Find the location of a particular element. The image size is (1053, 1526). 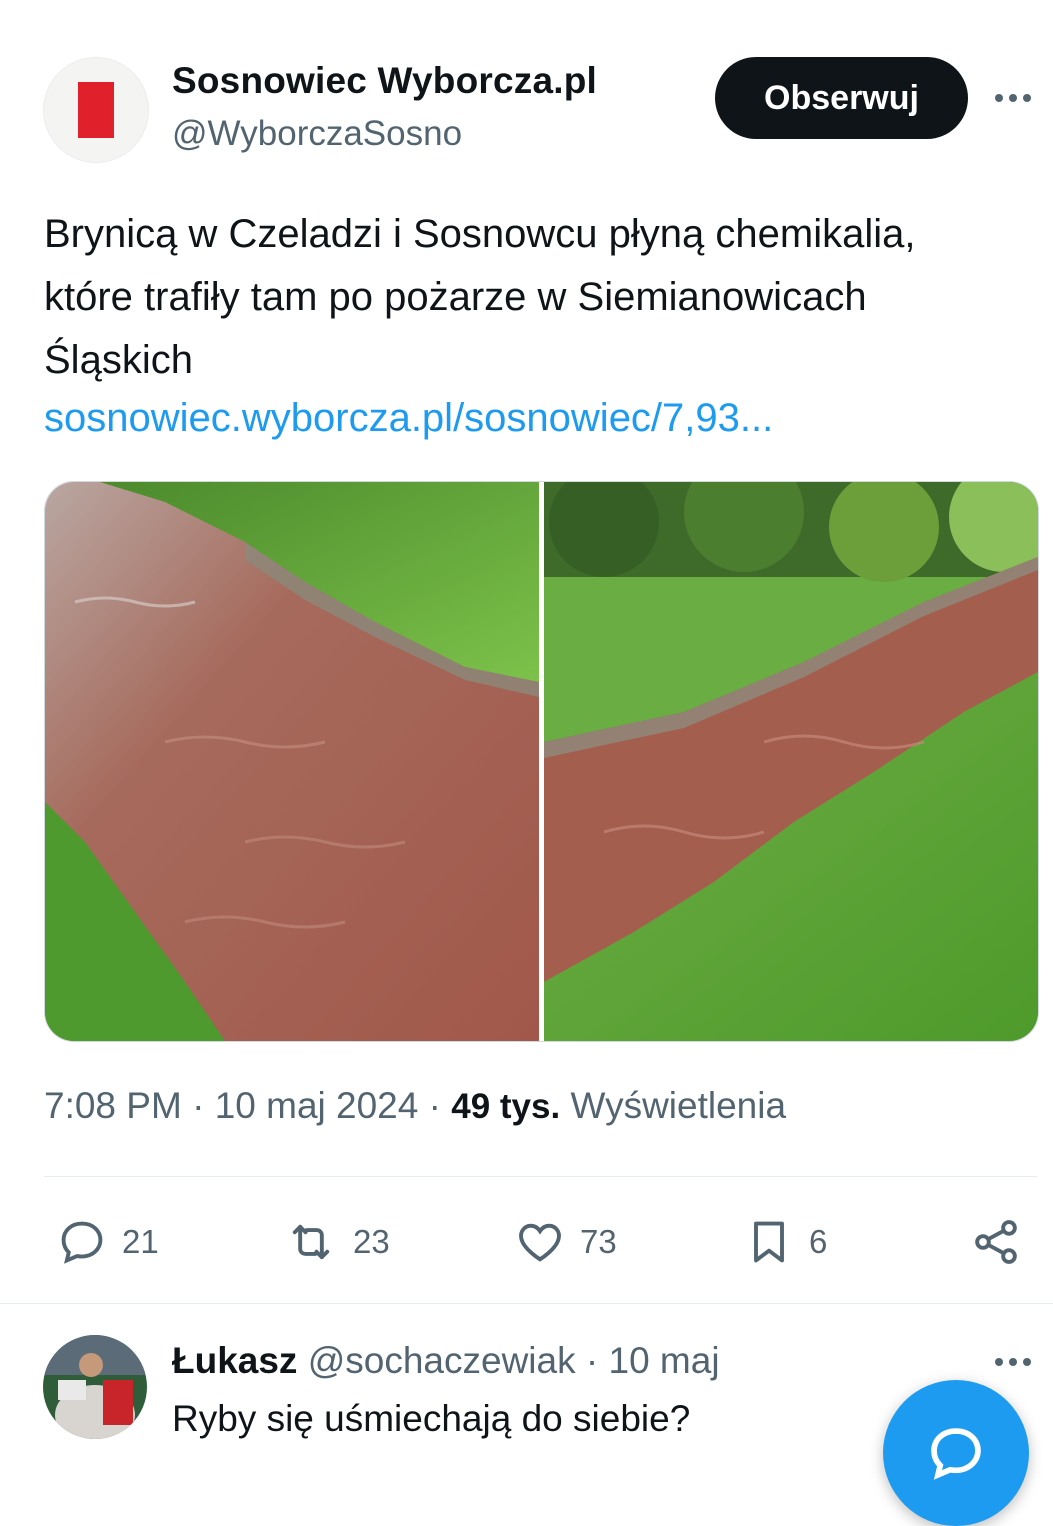

reply-more-options-icon is located at coordinates (1015, 1362).